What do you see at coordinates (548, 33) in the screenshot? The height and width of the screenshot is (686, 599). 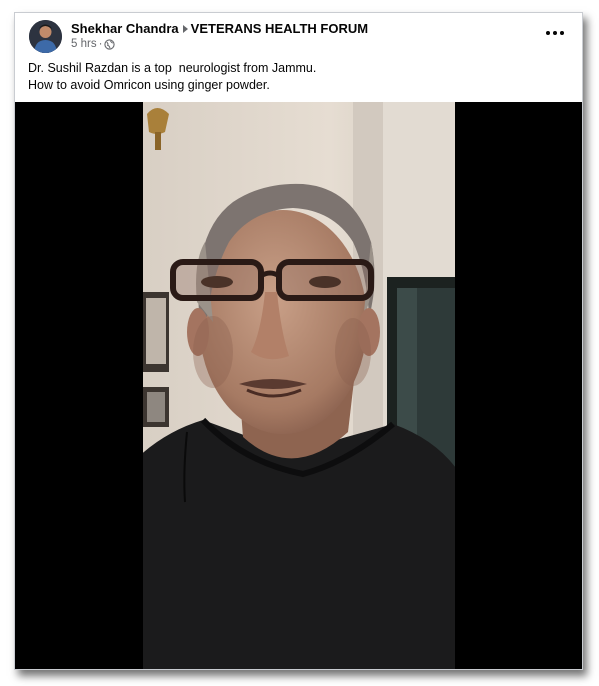 I see `more-horizontal-icon` at bounding box center [548, 33].